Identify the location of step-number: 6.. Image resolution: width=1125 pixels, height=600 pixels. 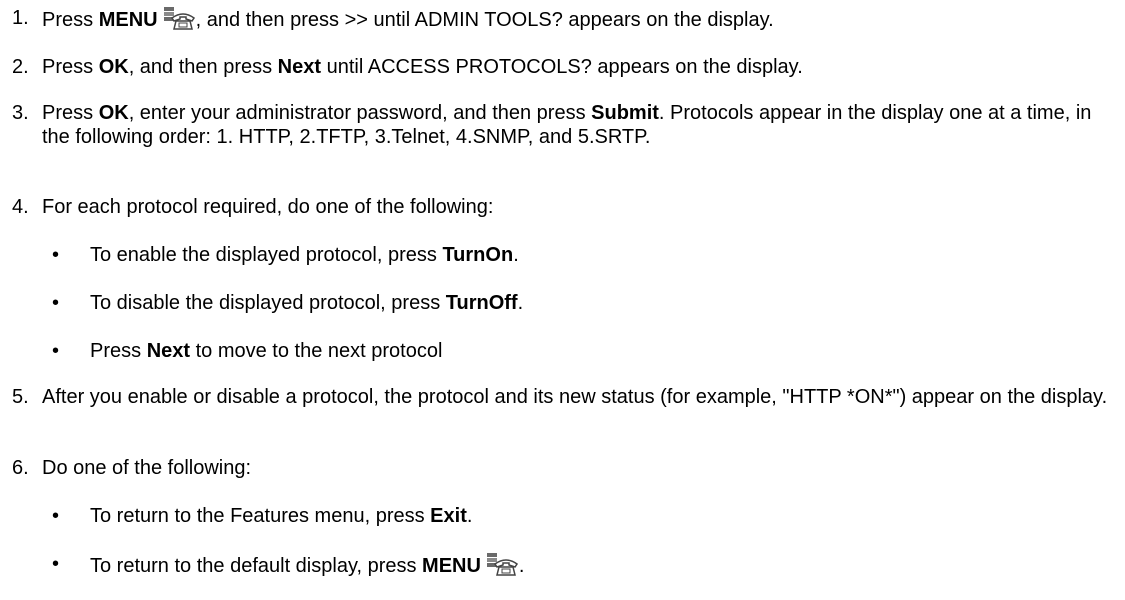
(20, 468).